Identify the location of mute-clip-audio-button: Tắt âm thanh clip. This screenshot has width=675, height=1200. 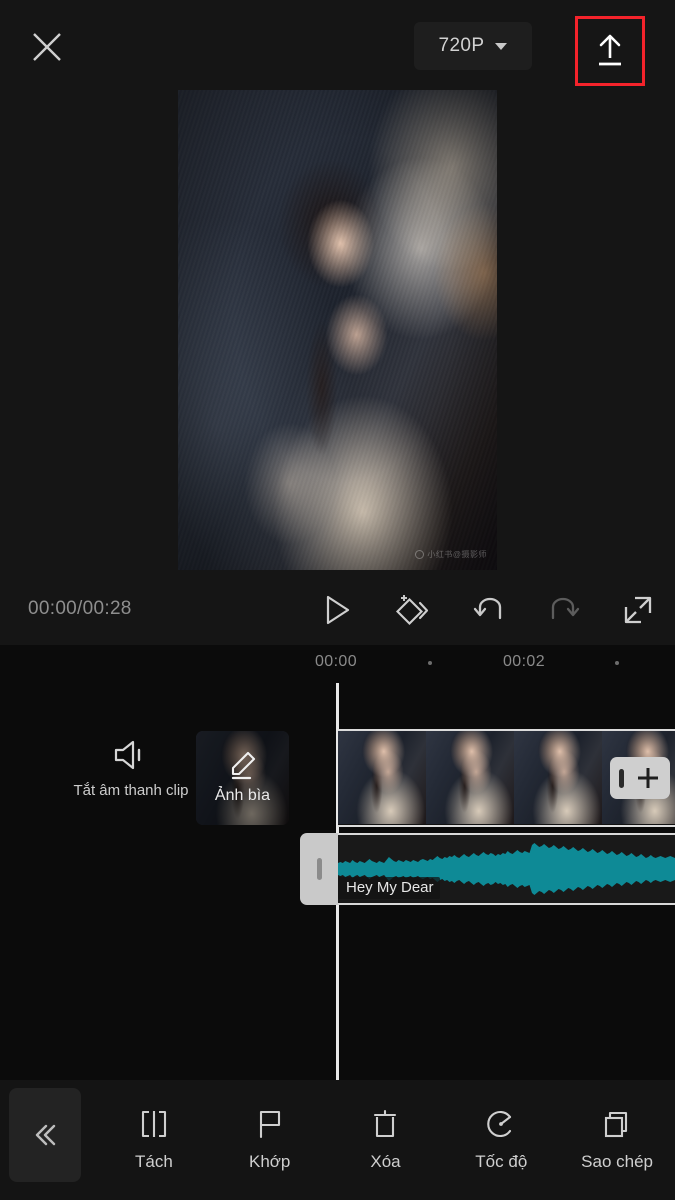
(131, 769).